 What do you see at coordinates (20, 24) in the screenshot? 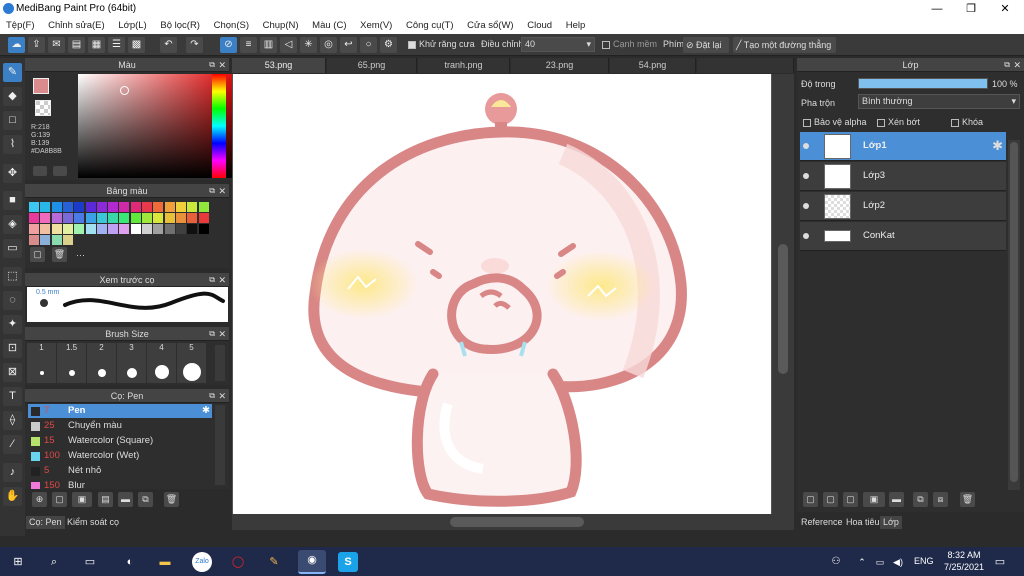
I see `menu-file: Tệp(F)` at bounding box center [20, 24].